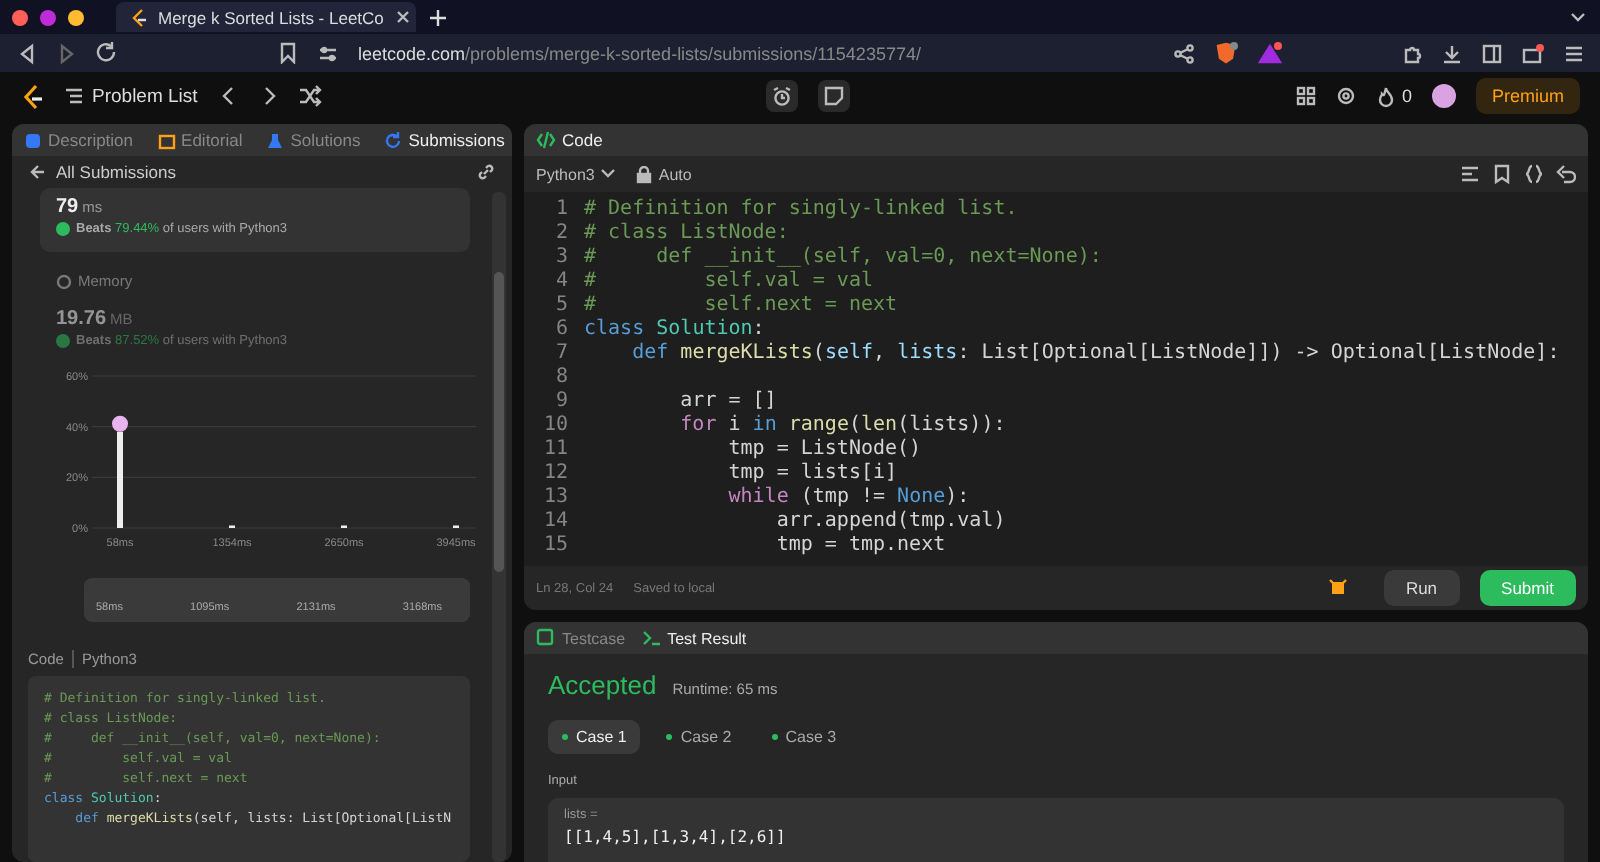  Describe the element at coordinates (812, 474) in the screenshot. I see `code-line: tmp = lists[i]` at that location.